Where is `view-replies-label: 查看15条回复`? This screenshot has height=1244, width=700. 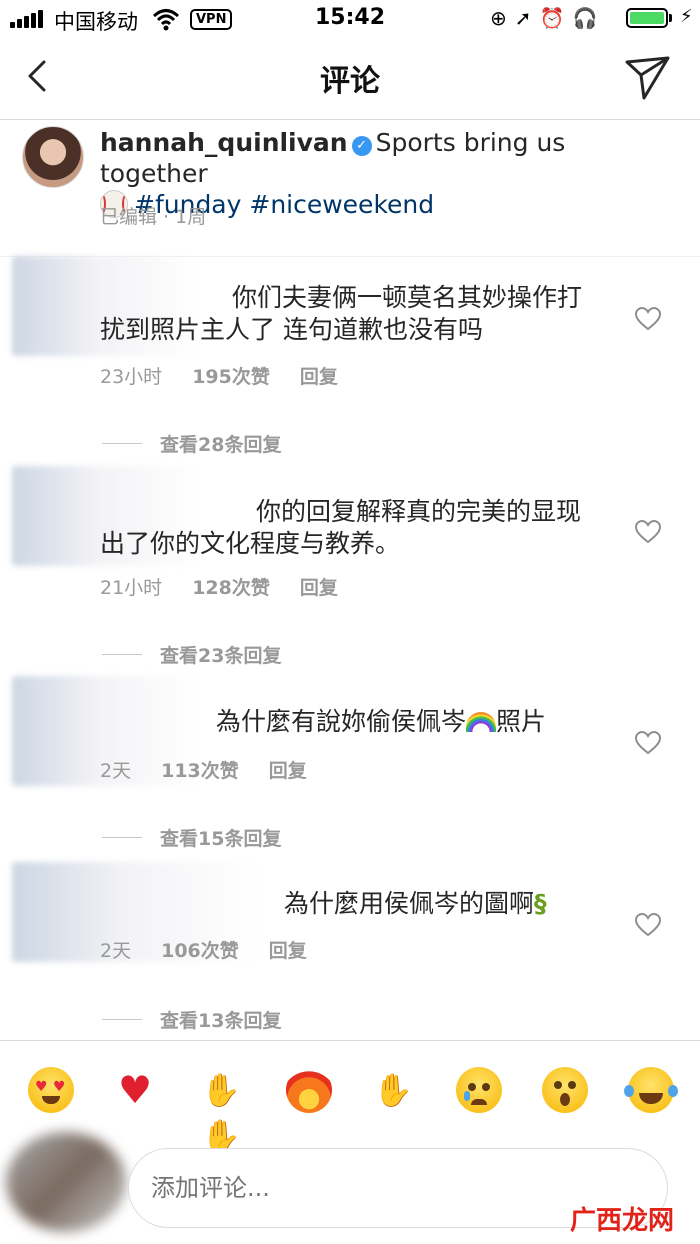
view-replies-label: 查看15条回复 is located at coordinates (221, 839).